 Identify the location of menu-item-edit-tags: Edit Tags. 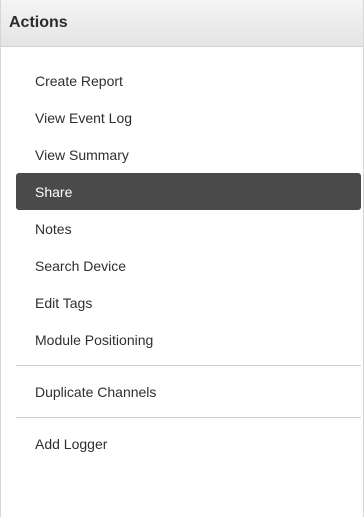
(188, 302).